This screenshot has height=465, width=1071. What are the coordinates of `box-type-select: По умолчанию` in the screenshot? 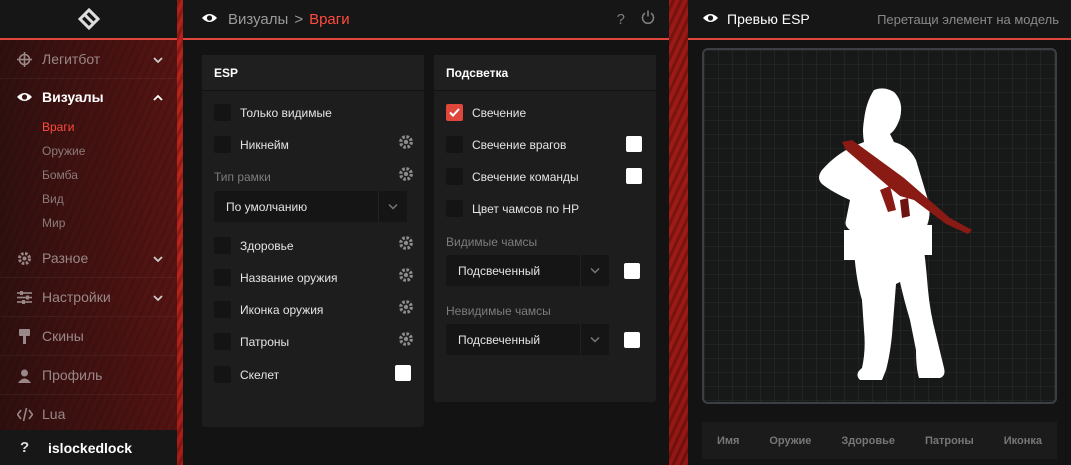 It's located at (310, 206).